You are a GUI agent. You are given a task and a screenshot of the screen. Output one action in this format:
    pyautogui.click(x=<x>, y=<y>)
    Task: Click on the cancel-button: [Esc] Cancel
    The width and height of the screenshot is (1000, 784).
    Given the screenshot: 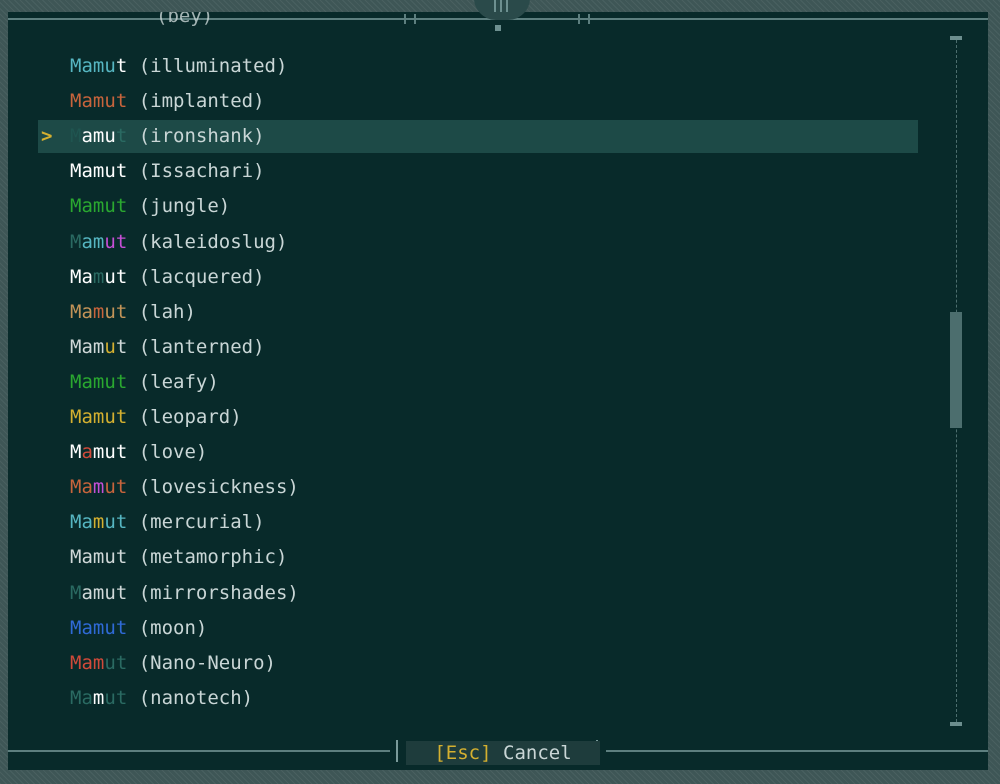 What is the action you would take?
    pyautogui.click(x=503, y=753)
    